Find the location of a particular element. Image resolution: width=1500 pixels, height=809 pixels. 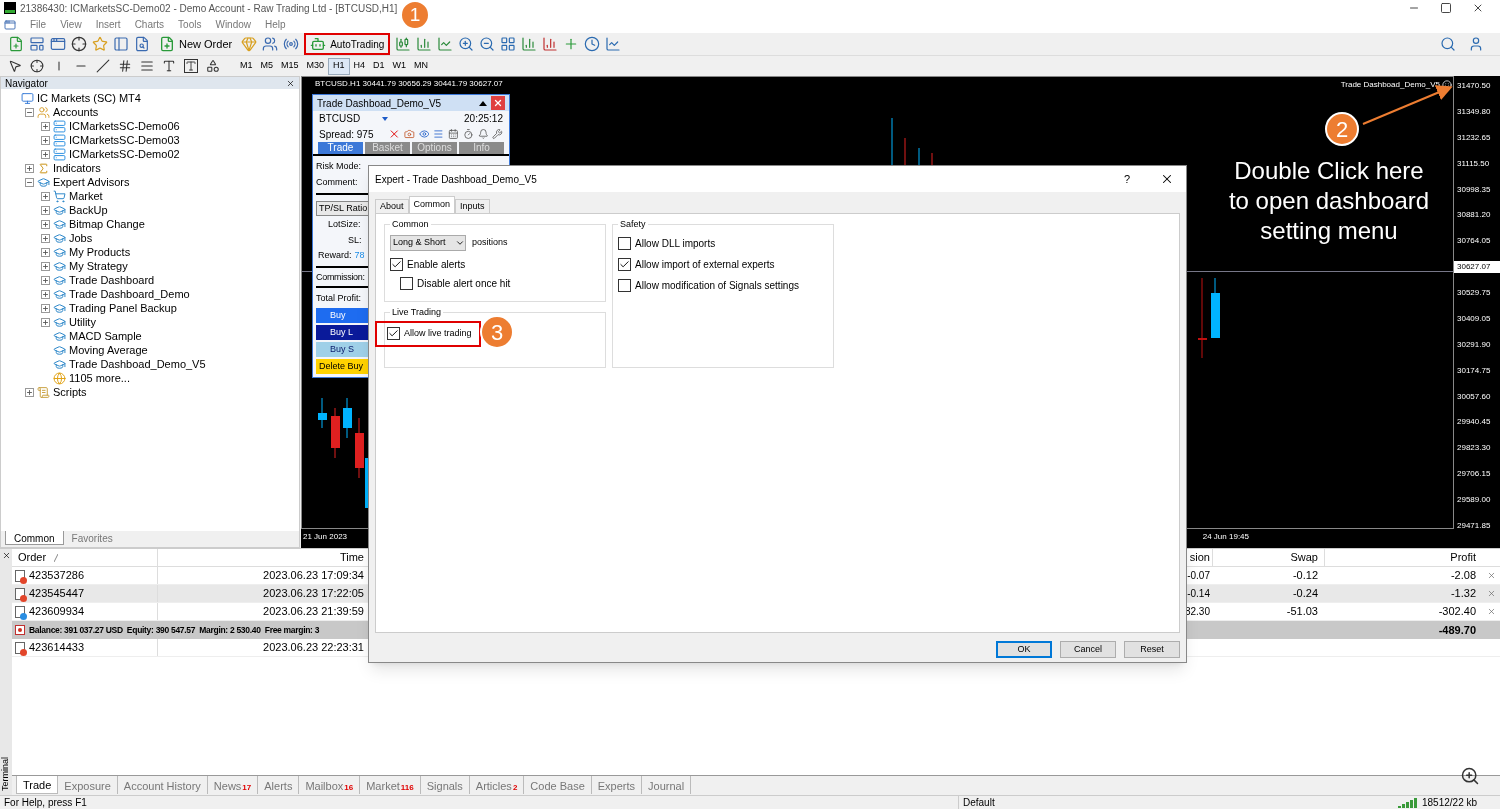

bell-icon is located at coordinates (483, 134).